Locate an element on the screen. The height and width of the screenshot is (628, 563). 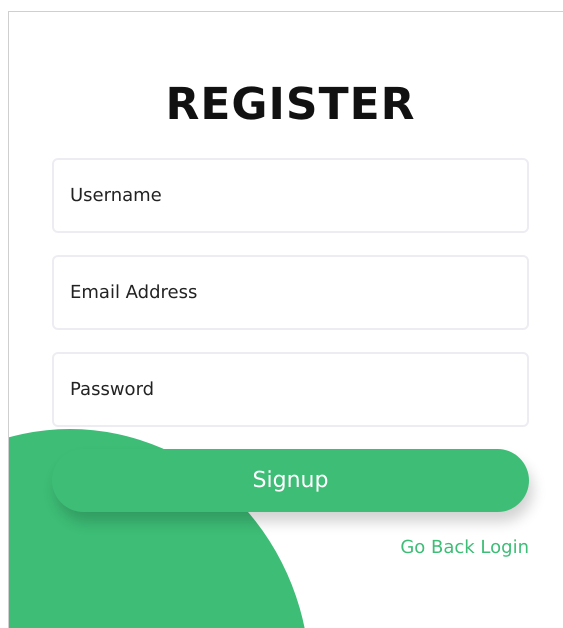
page-title: REGISTER is located at coordinates (290, 105).